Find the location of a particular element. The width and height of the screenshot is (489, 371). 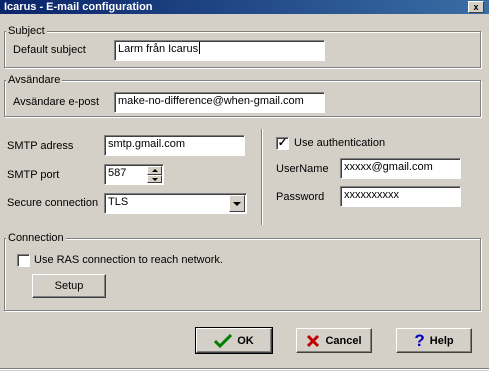

password-field: xxxxxxxxxx is located at coordinates (400, 196).